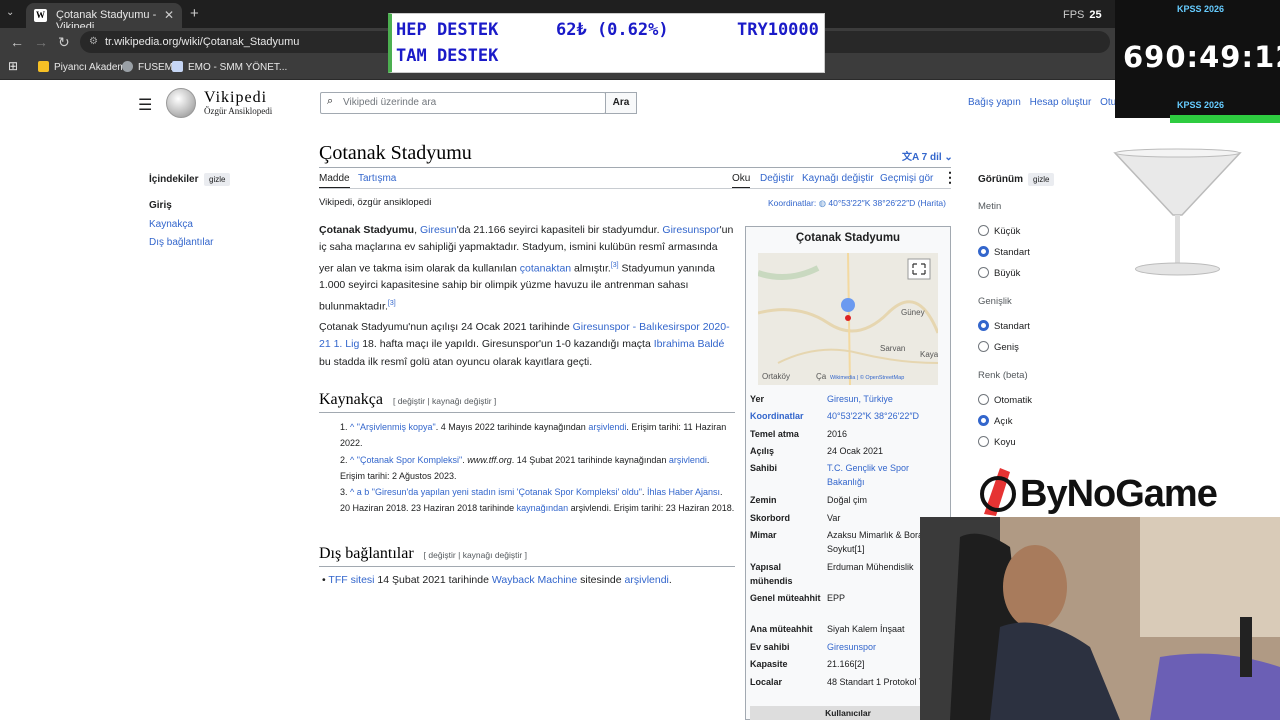  I want to click on row-value: T.C. Gençlik ve Spor Bakanlığı, so click(888, 475).